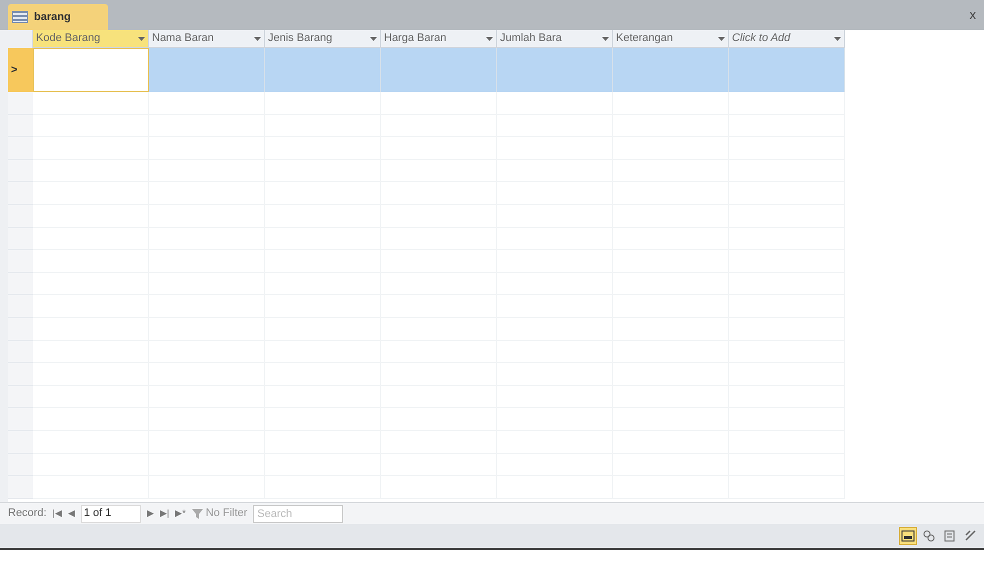 The image size is (984, 562). What do you see at coordinates (555, 39) in the screenshot?
I see `column-header: Jumlah Bara` at bounding box center [555, 39].